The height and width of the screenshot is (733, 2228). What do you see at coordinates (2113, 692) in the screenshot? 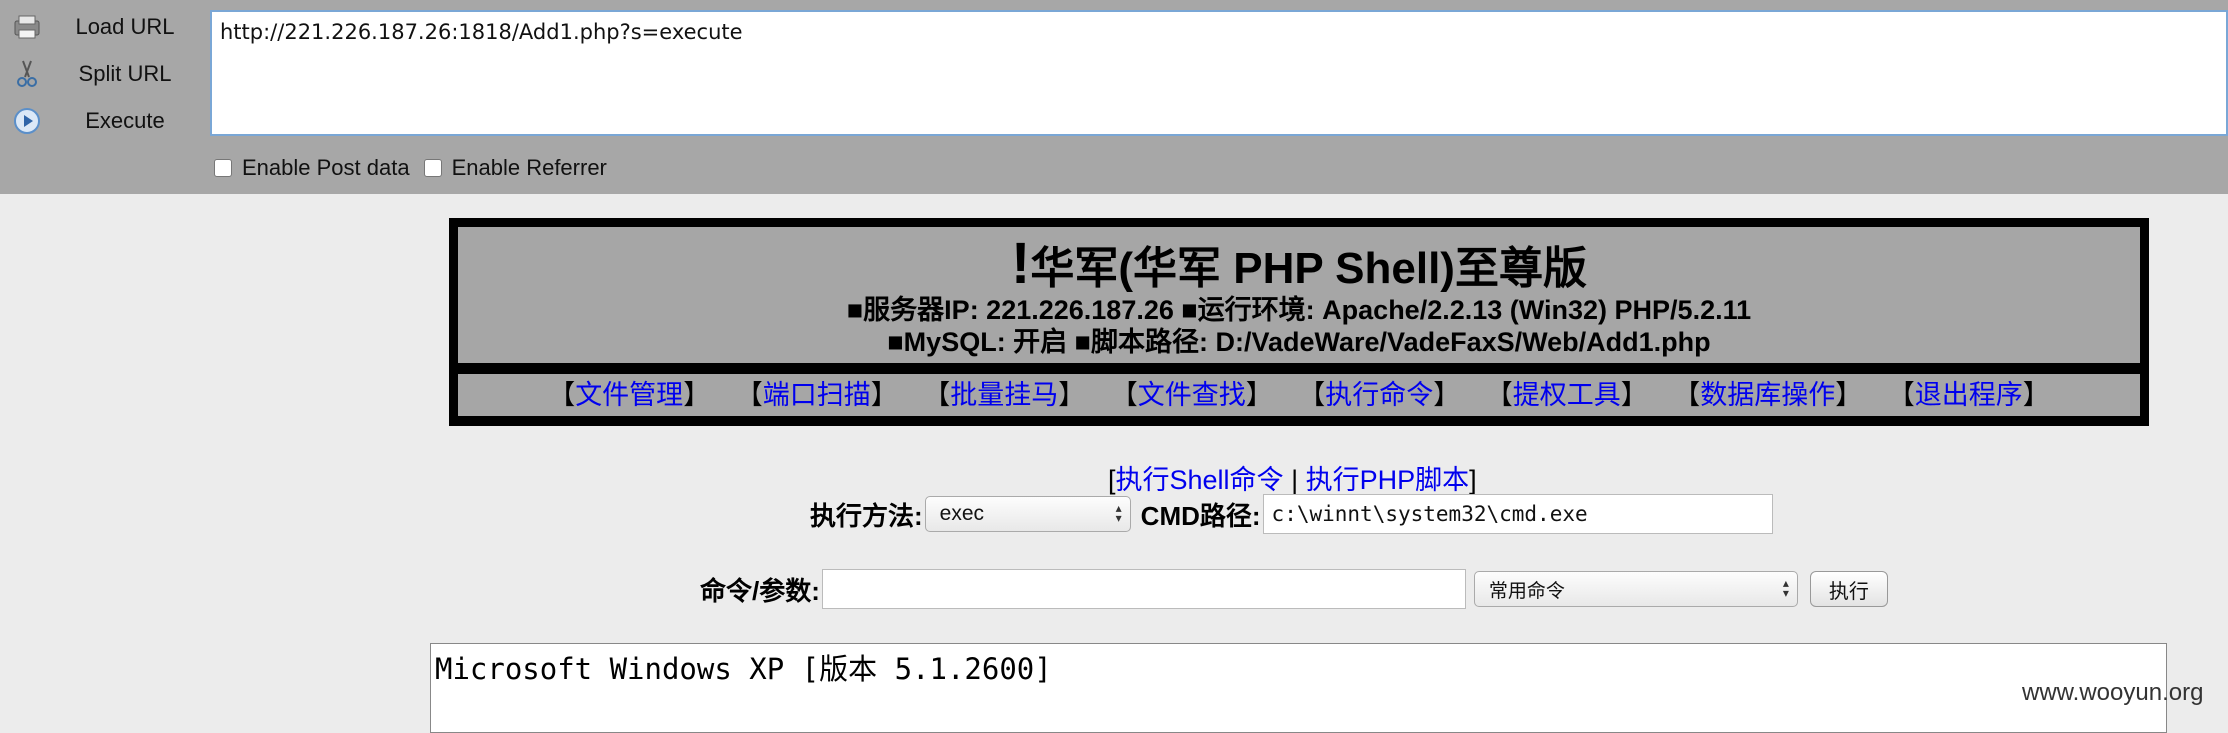
I see `watermark: www.wooyun.org` at bounding box center [2113, 692].